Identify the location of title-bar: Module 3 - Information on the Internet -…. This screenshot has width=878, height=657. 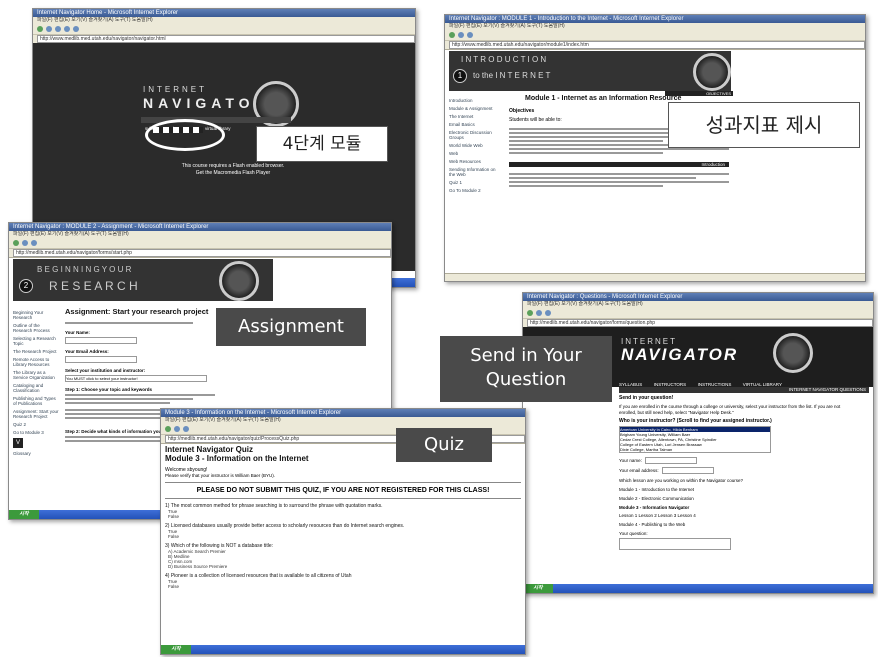
(343, 413).